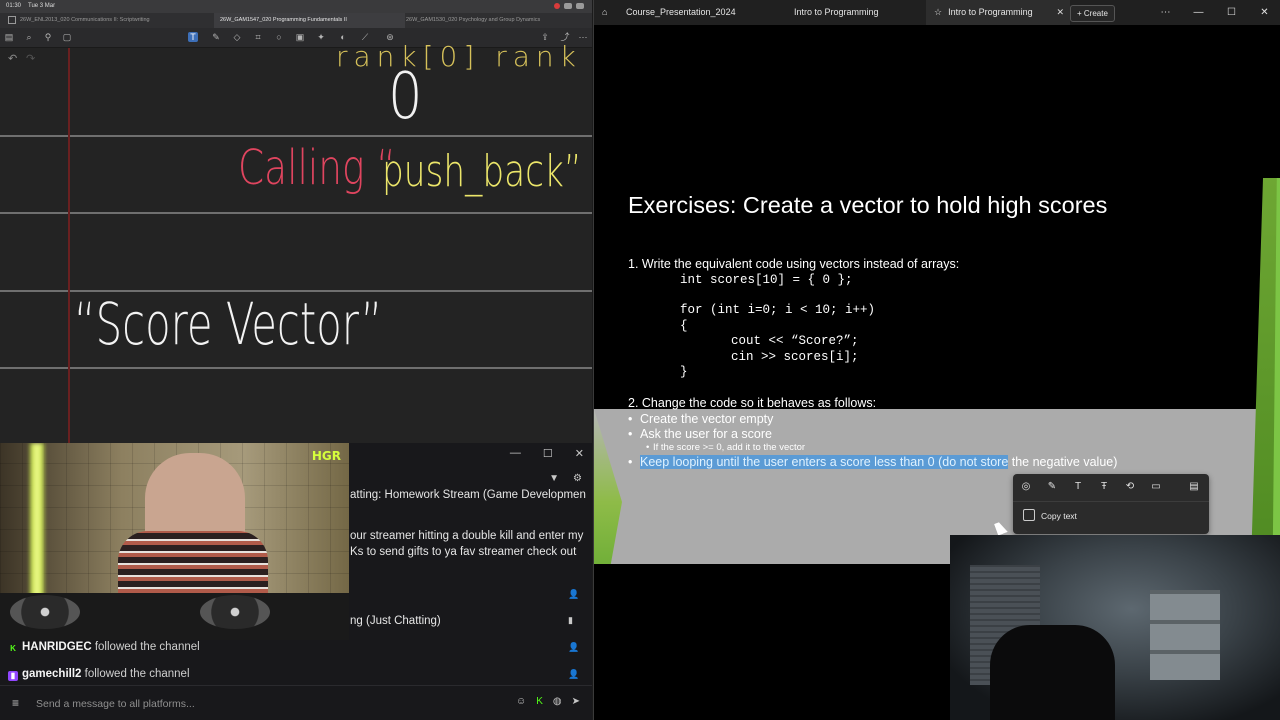  Describe the element at coordinates (577, 478) in the screenshot. I see `settings-gear-icon: ⚙` at that location.